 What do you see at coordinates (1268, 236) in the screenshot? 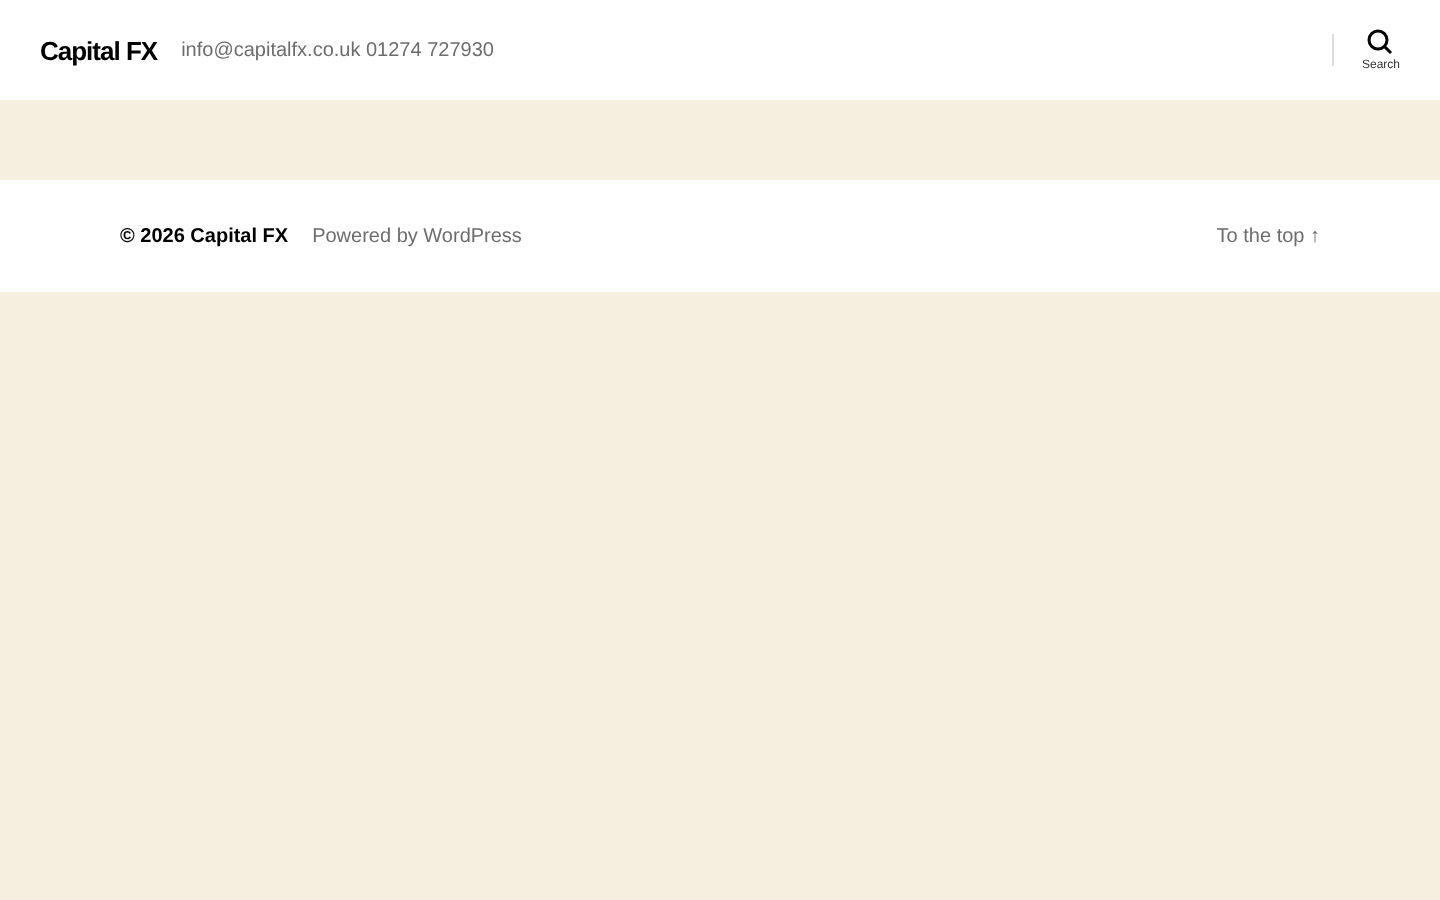
I see `to-top-link: To the top ↑` at bounding box center [1268, 236].